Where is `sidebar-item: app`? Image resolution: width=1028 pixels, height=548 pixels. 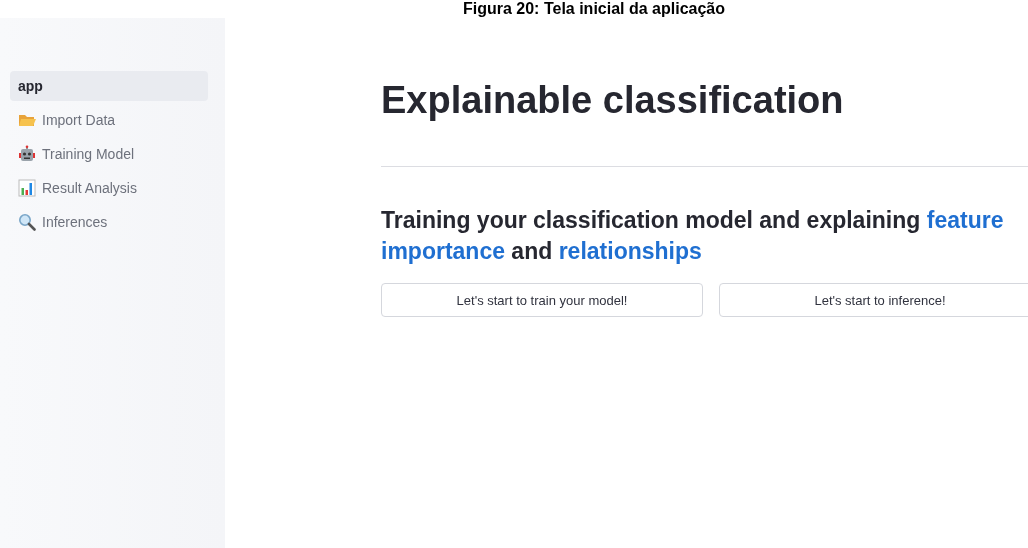
sidebar-item: app is located at coordinates (109, 86).